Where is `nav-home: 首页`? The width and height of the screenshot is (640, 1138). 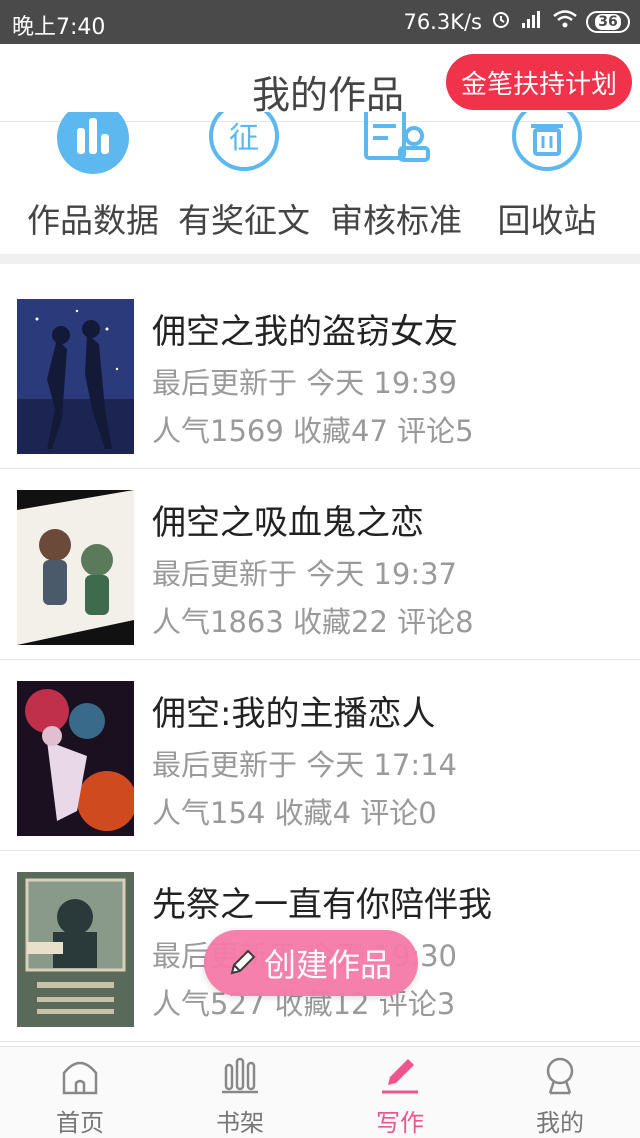 nav-home: 首页 is located at coordinates (80, 1092).